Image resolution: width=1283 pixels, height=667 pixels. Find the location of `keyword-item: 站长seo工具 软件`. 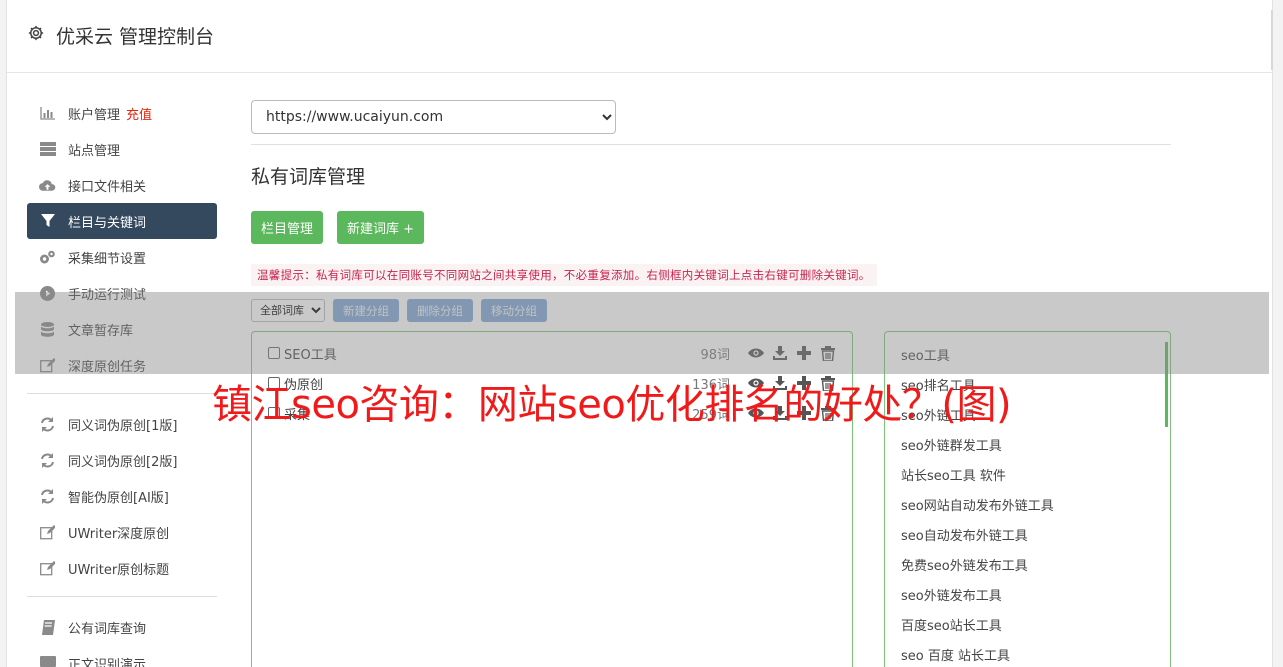

keyword-item: 站长seo工具 软件 is located at coordinates (1027, 477).